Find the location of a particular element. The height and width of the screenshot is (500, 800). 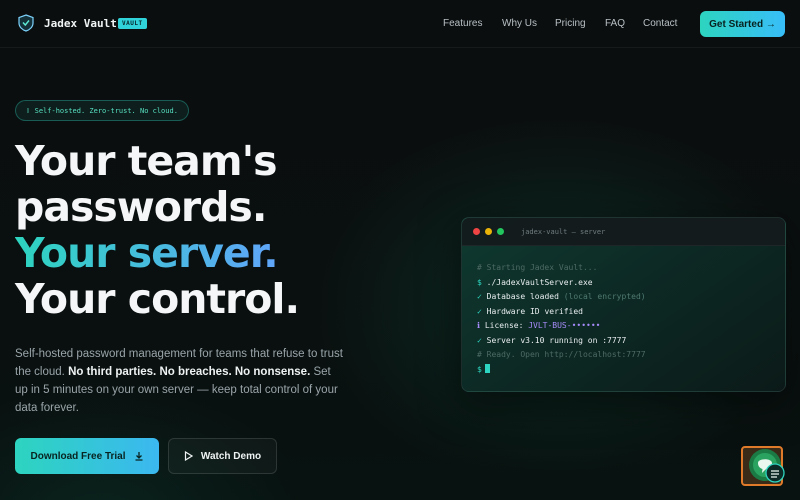

terminal-text: Server v3.10 running on :7777 is located at coordinates (556, 340).